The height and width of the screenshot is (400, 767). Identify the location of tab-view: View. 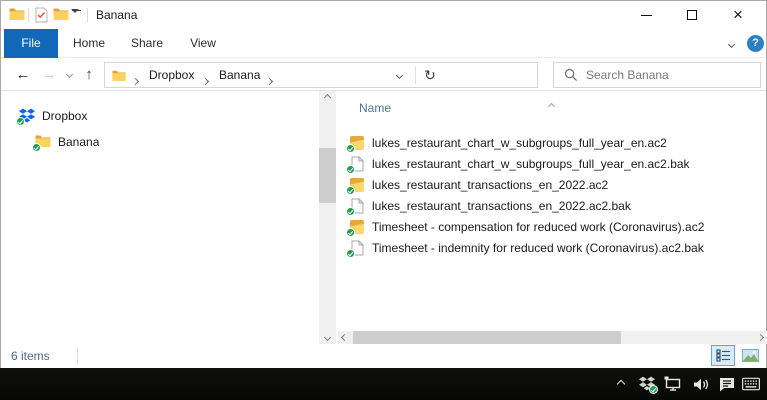
(203, 43).